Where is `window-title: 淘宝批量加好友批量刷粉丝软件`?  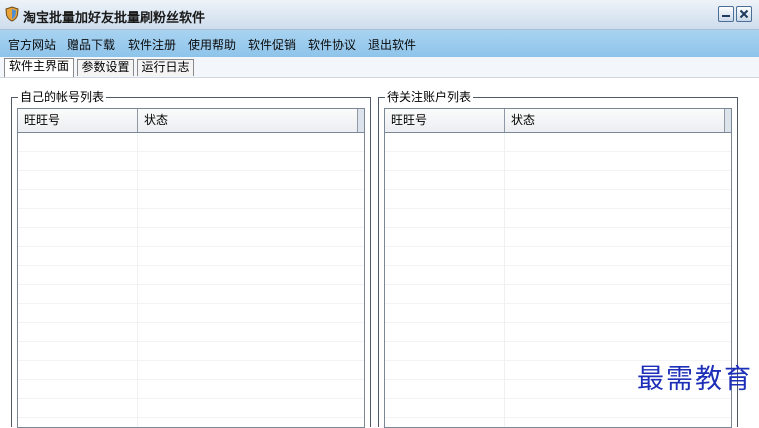 window-title: 淘宝批量加好友批量刷粉丝软件 is located at coordinates (114, 18).